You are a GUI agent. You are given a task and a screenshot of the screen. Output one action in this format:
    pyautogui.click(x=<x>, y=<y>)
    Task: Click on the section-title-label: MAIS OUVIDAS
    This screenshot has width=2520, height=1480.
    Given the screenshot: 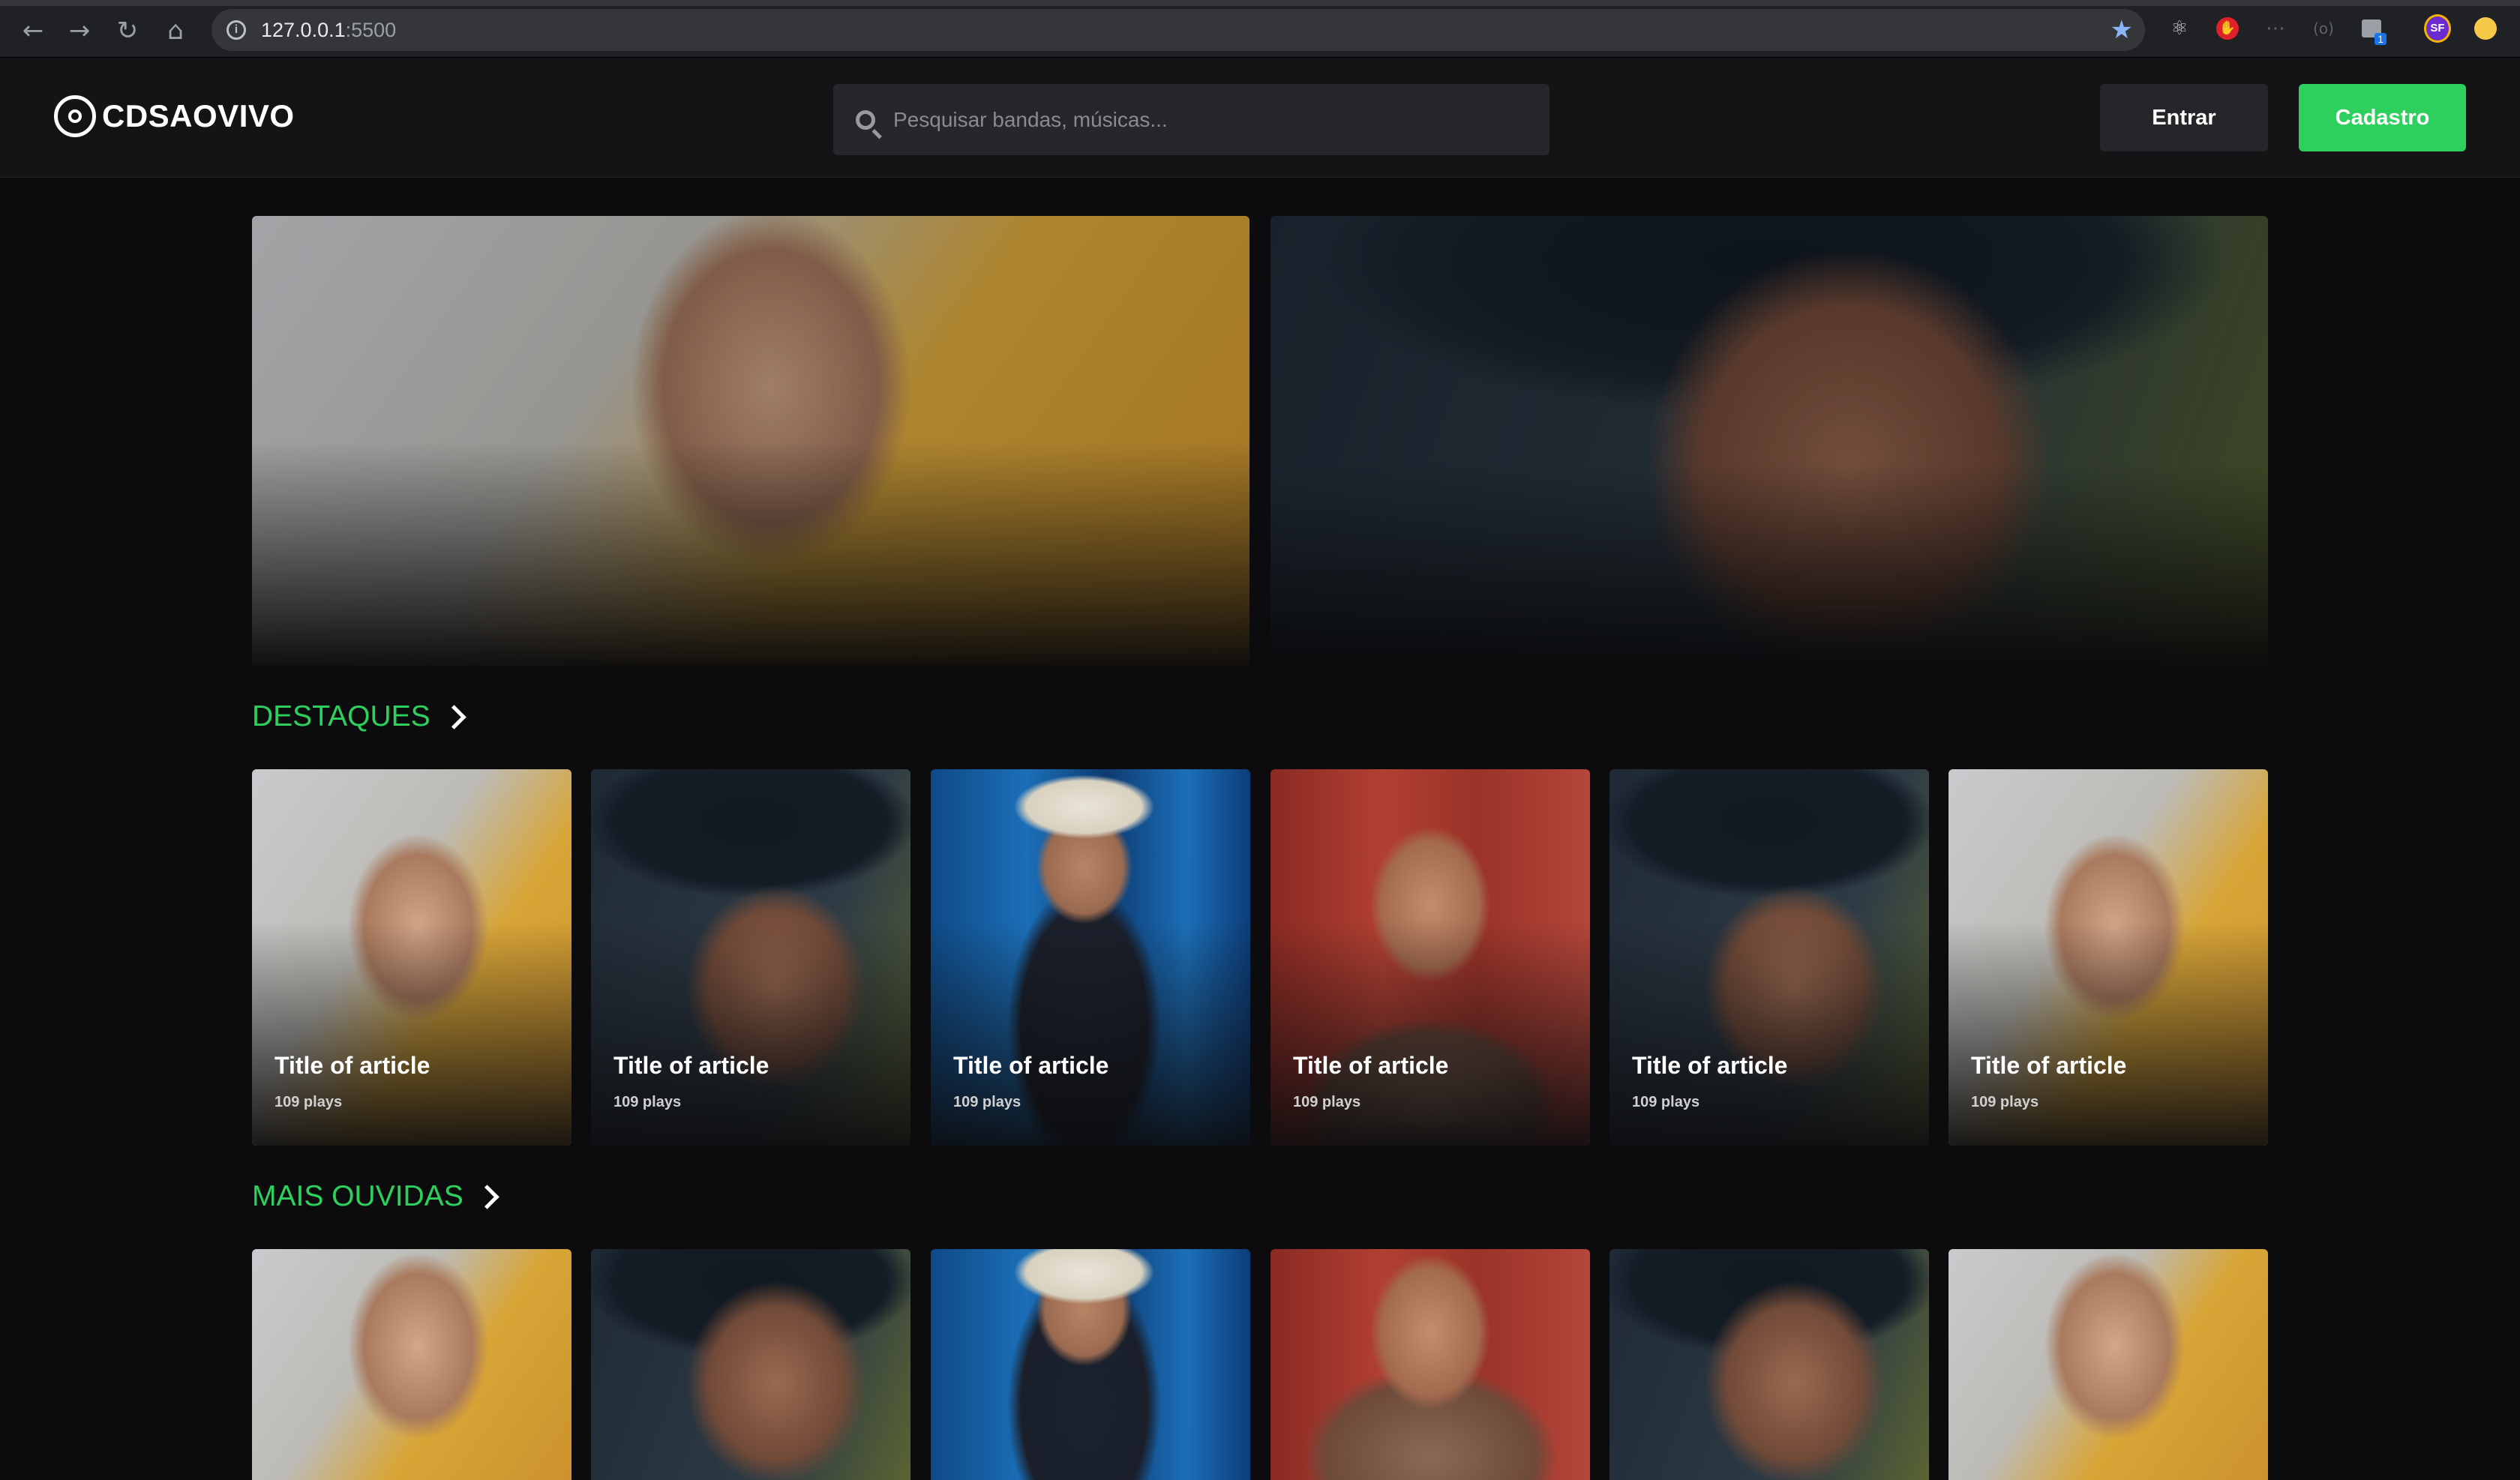 What is the action you would take?
    pyautogui.click(x=358, y=1196)
    